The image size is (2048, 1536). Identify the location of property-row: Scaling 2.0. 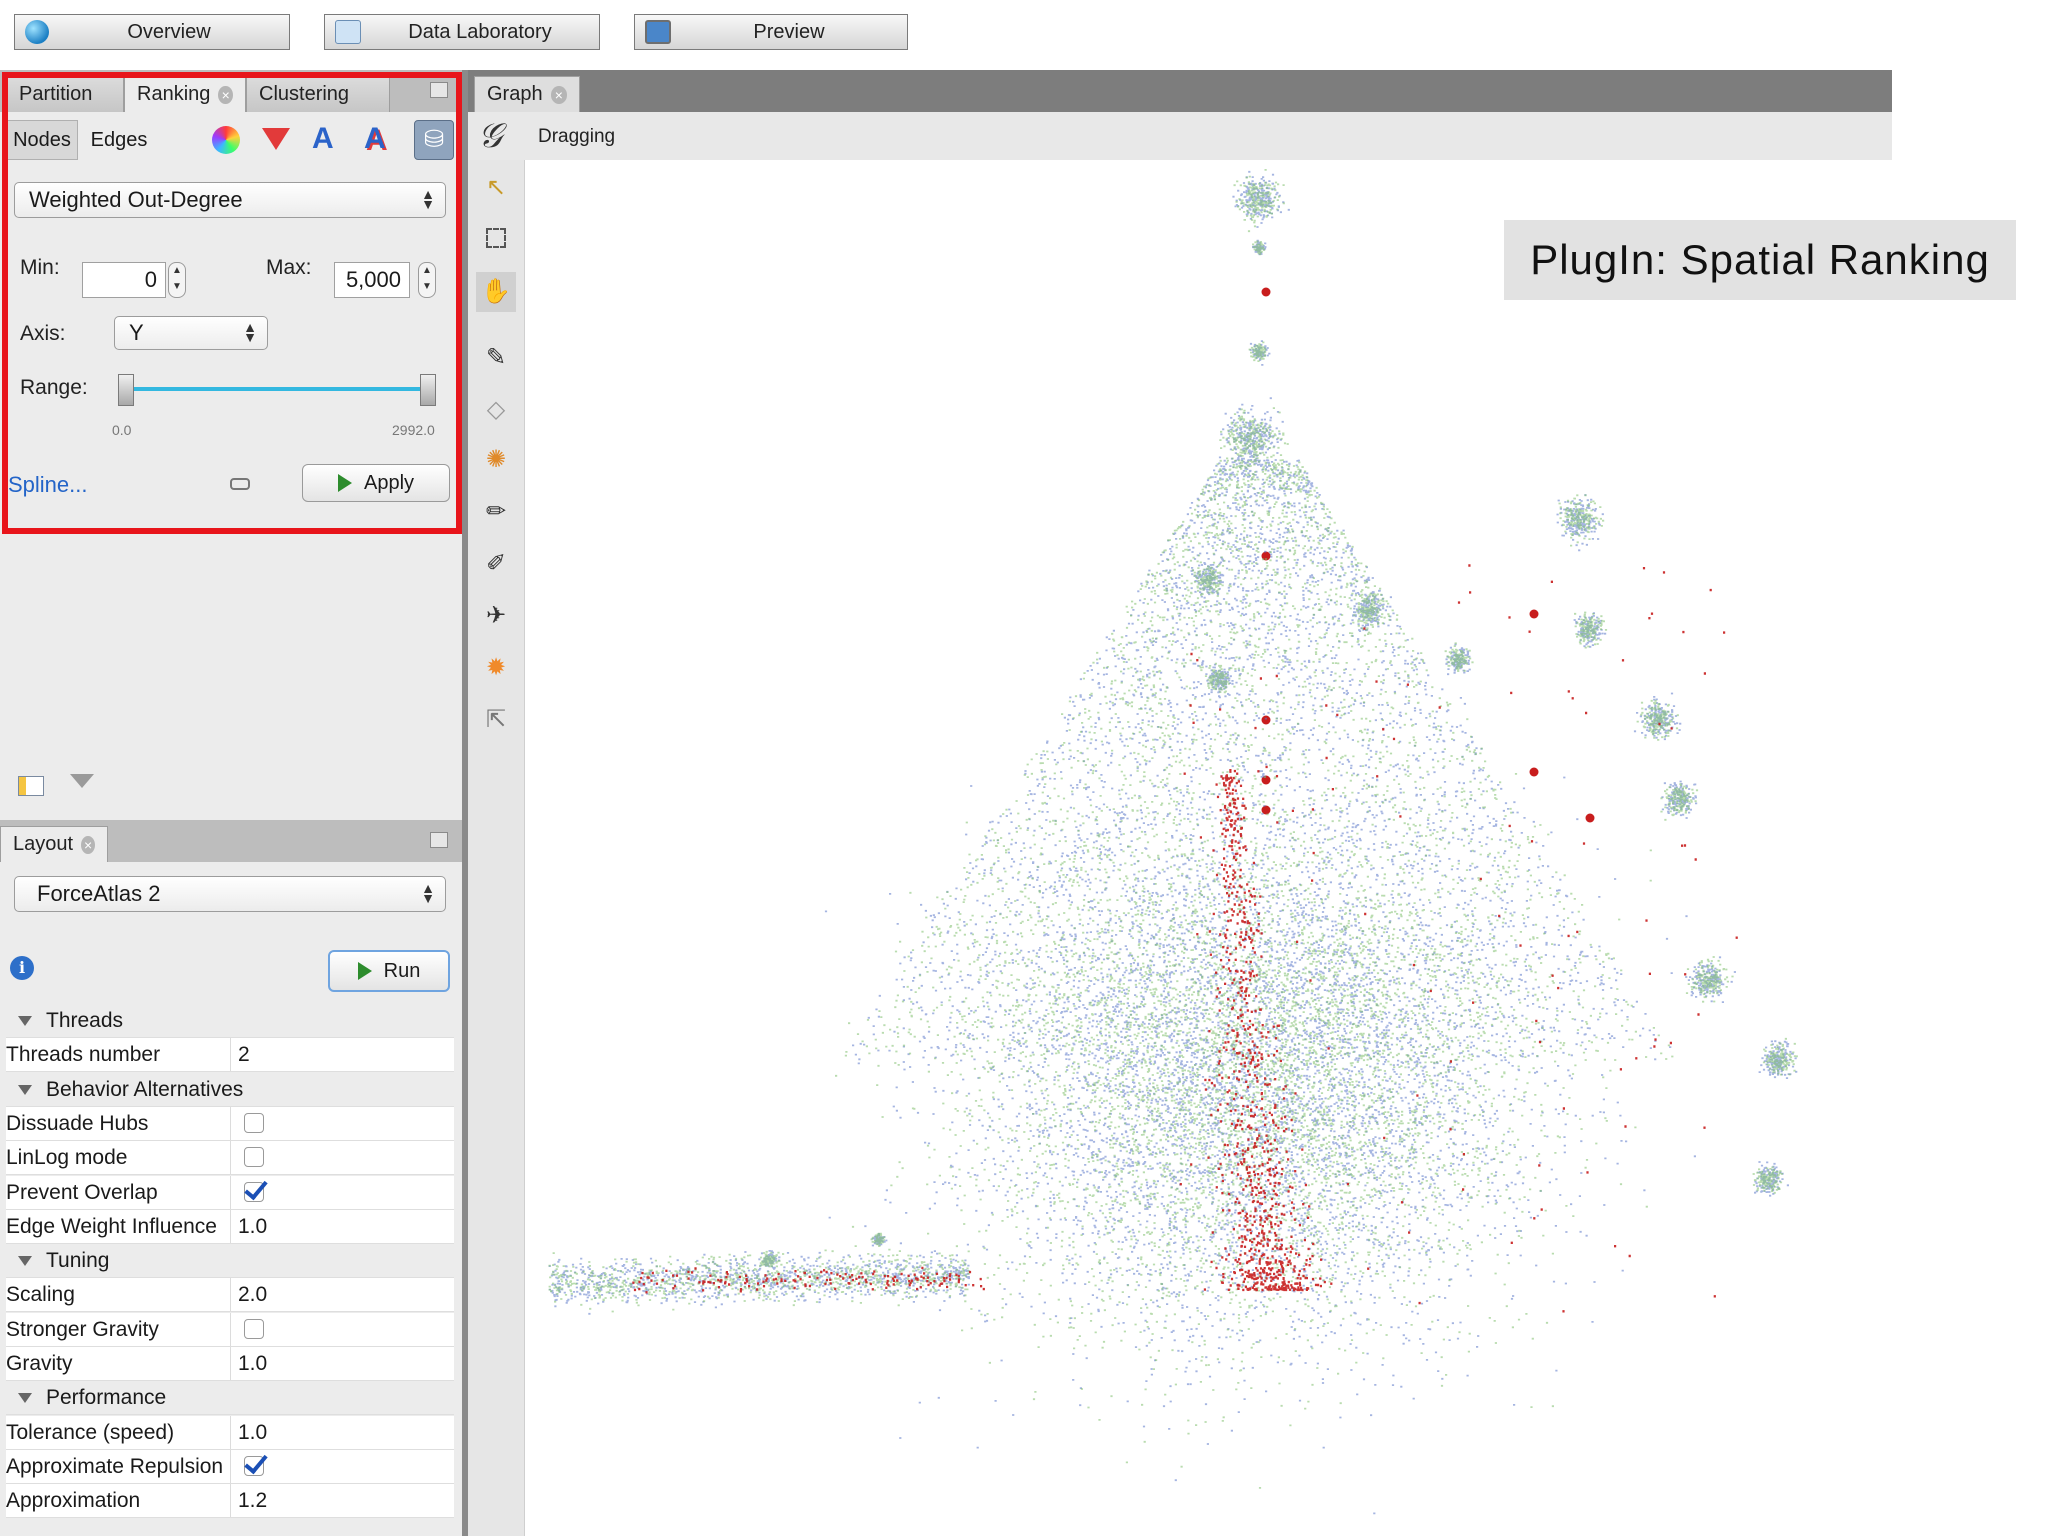
(230, 1295).